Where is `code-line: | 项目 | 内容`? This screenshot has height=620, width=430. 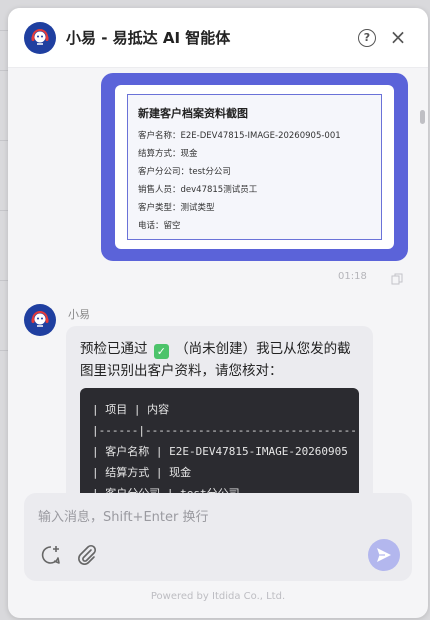
code-line: | 项目 | 内容 is located at coordinates (131, 409).